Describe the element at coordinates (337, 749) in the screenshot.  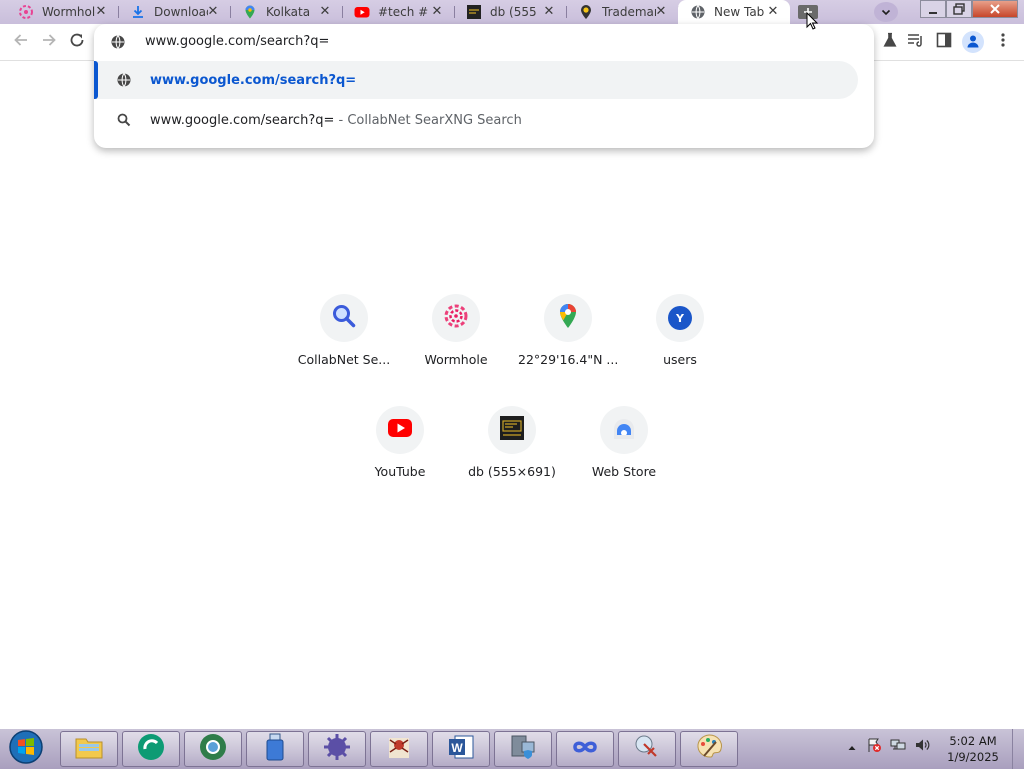
I see `taskbar-virus-app` at that location.